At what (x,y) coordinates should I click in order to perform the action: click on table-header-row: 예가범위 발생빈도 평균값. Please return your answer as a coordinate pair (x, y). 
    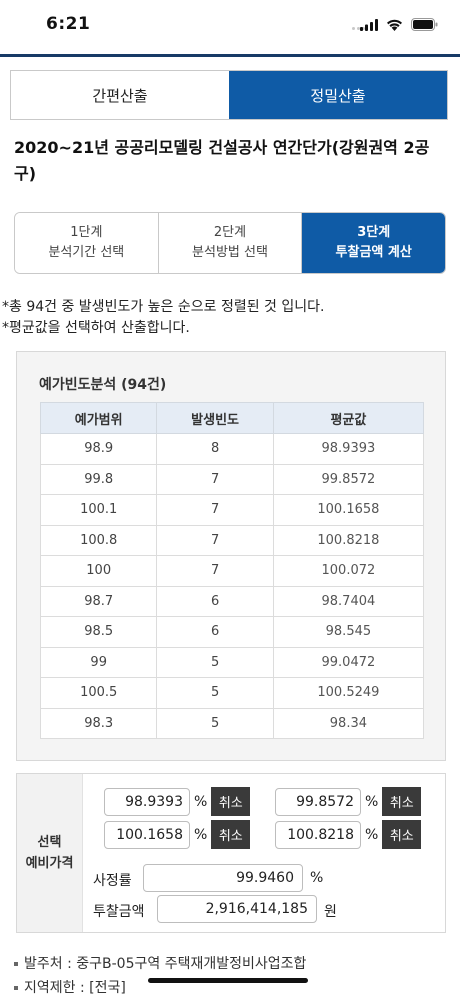
    Looking at the image, I should click on (232, 418).